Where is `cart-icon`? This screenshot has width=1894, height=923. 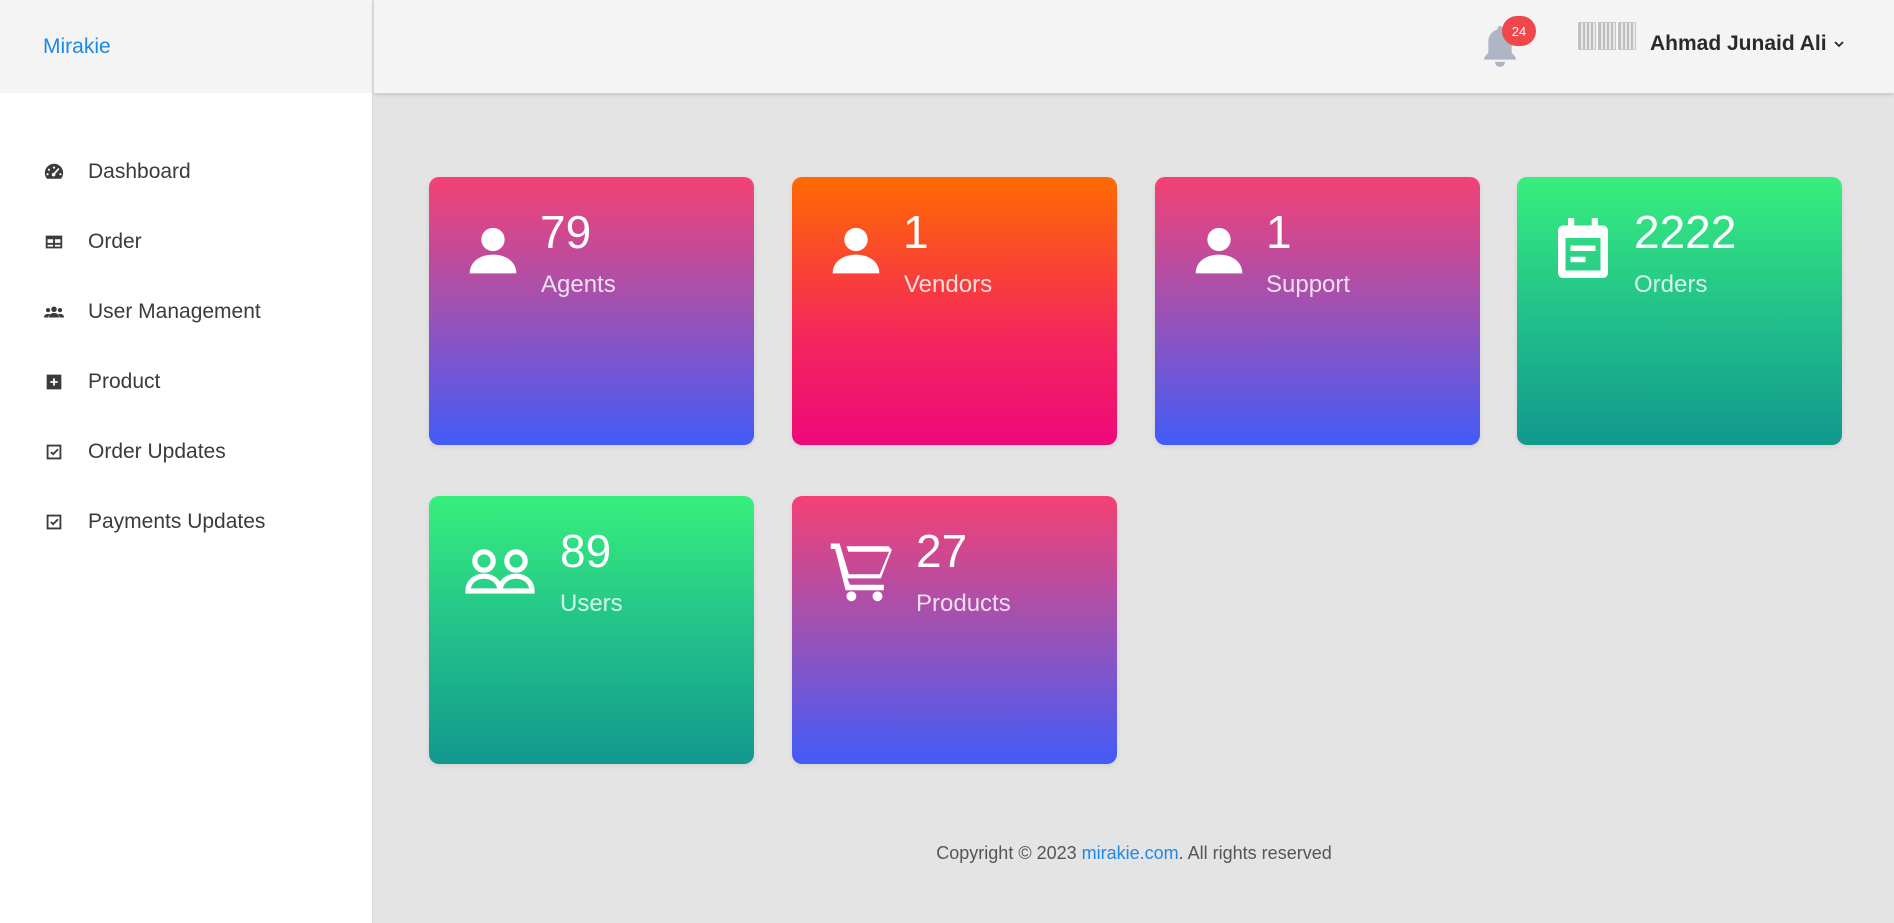 cart-icon is located at coordinates (861, 571).